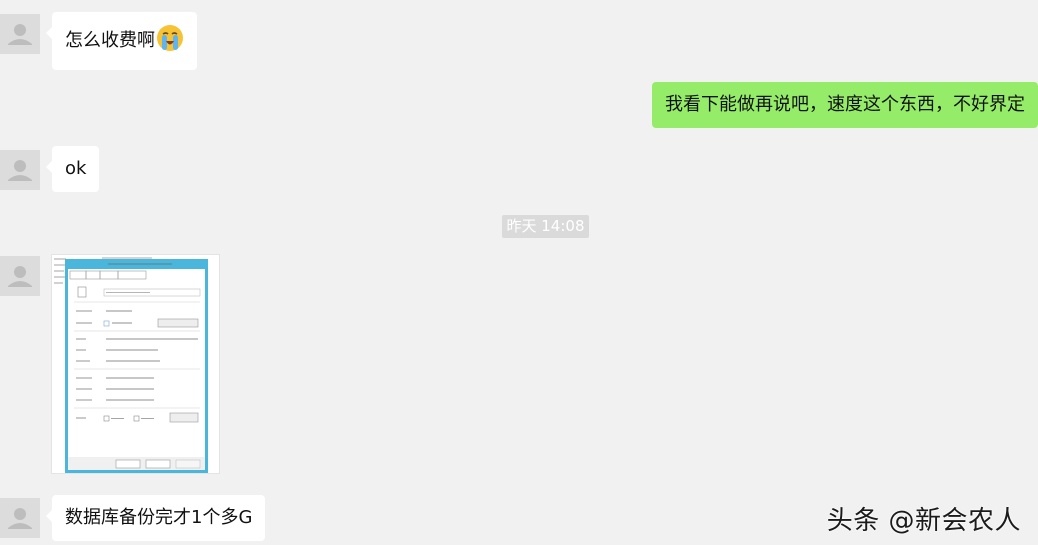 The width and height of the screenshot is (1038, 545). Describe the element at coordinates (110, 40) in the screenshot. I see `message-text: 怎么收费啊` at that location.